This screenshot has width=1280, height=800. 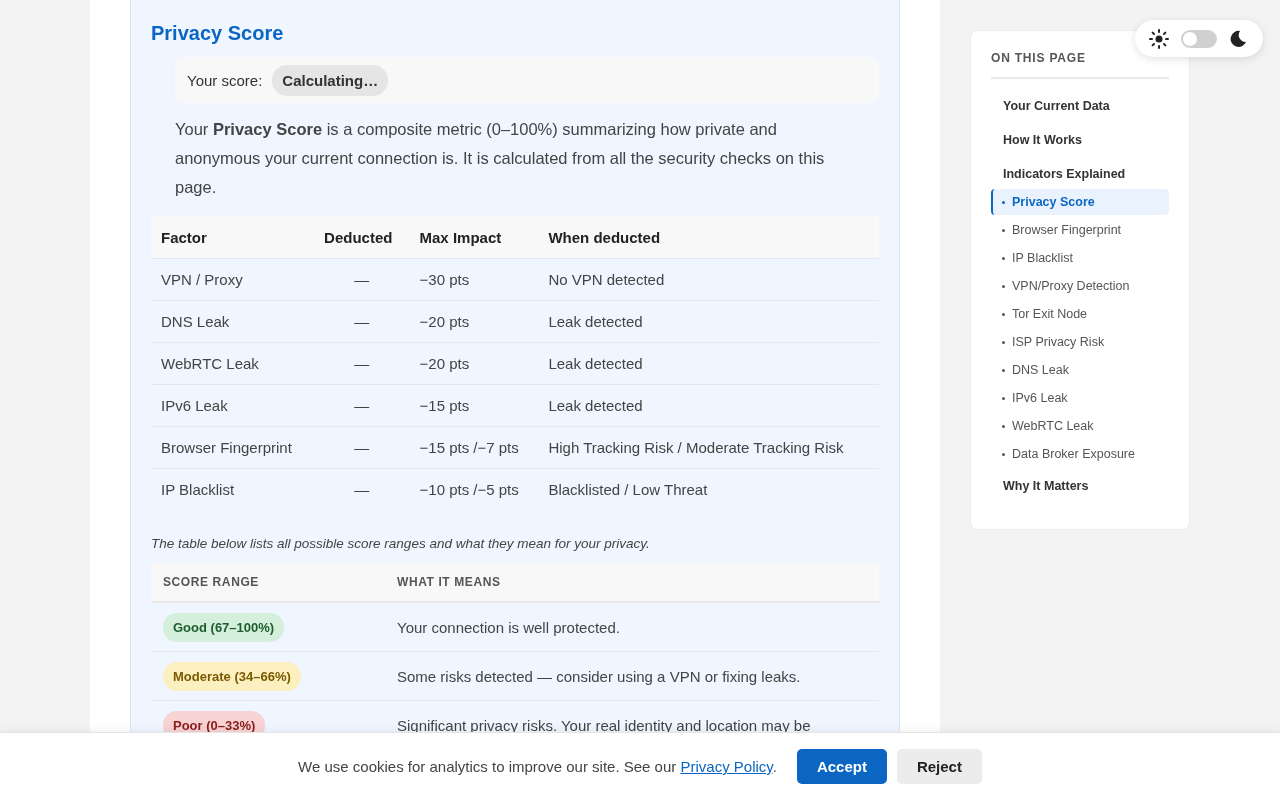 I want to click on toc-link: WebRTC Leak, so click(x=1080, y=426).